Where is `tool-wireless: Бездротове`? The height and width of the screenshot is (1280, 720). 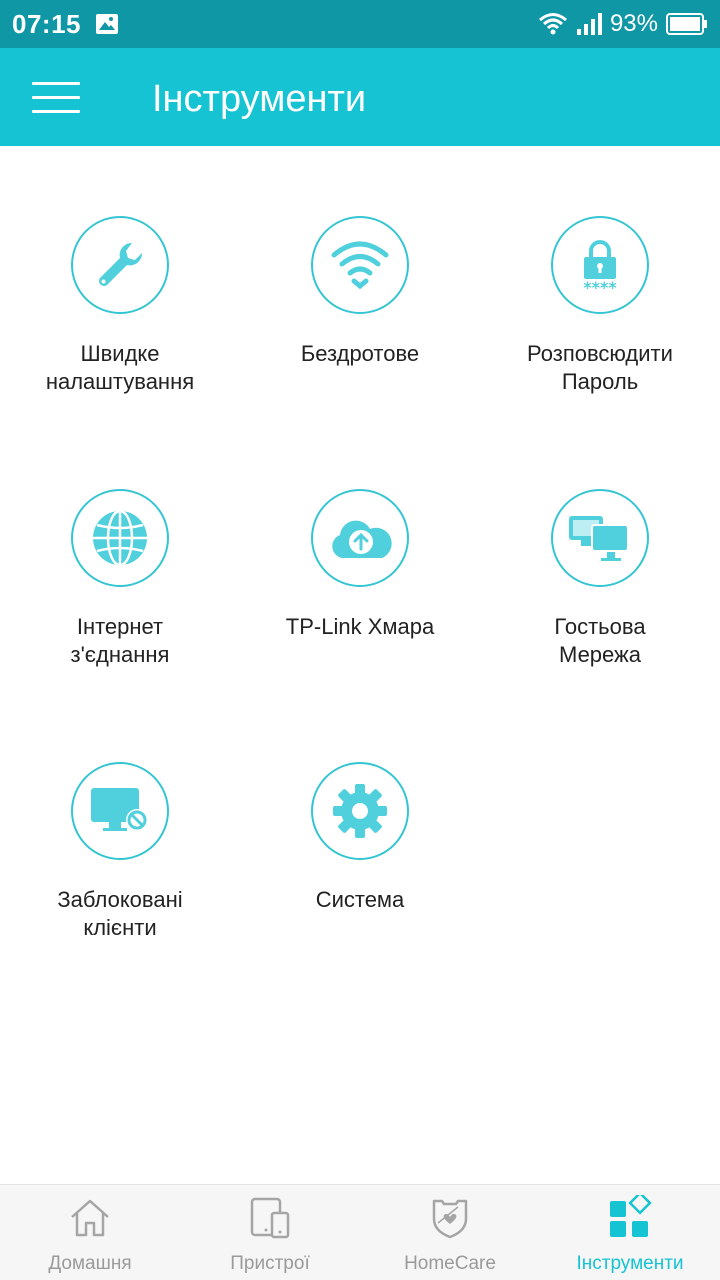 tool-wireless: Бездротове is located at coordinates (360, 292).